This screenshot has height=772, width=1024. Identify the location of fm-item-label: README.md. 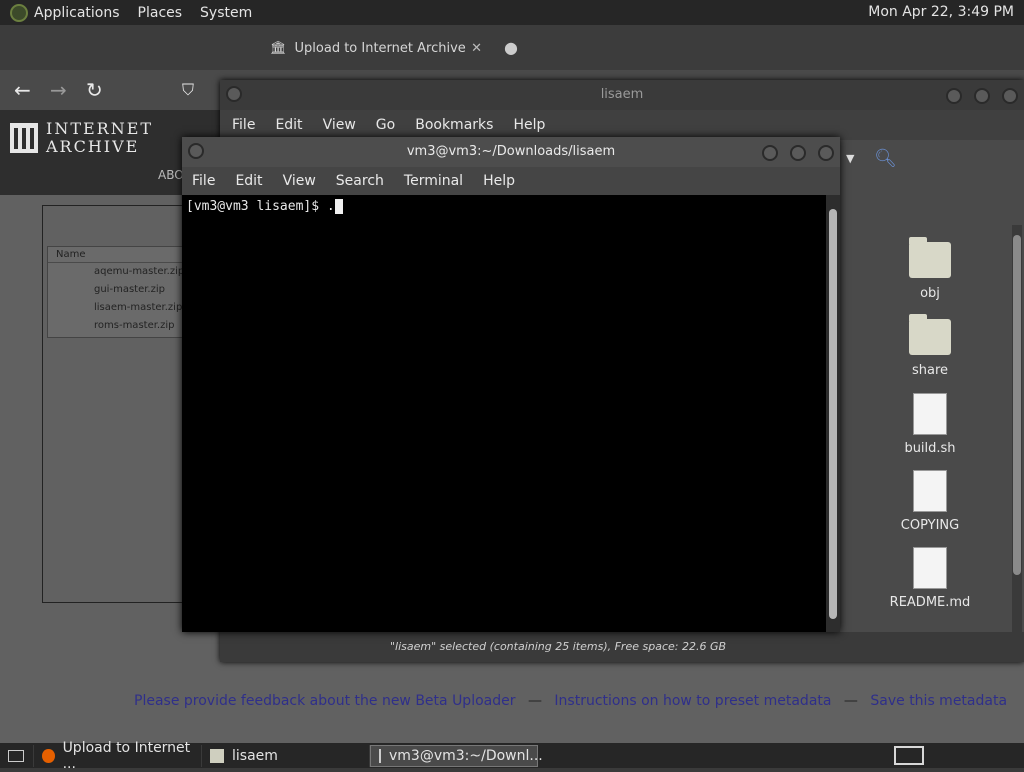
(930, 602).